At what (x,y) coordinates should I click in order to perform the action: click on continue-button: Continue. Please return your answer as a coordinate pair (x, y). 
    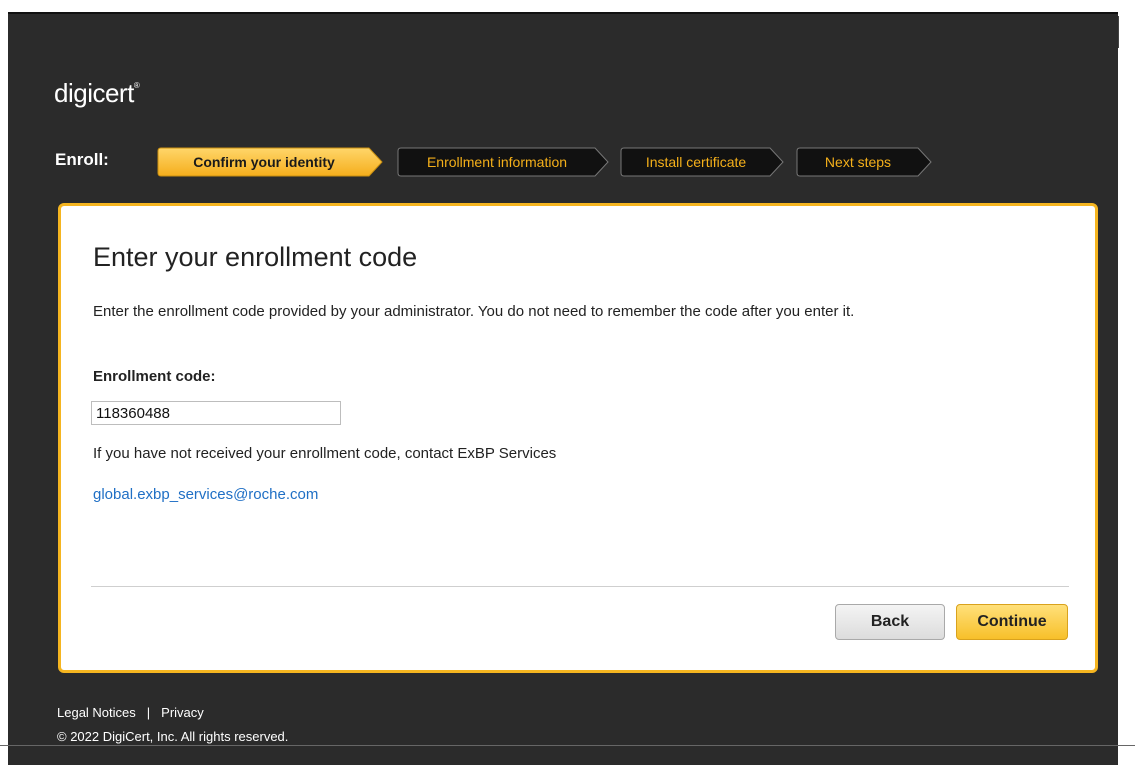
    Looking at the image, I should click on (1012, 622).